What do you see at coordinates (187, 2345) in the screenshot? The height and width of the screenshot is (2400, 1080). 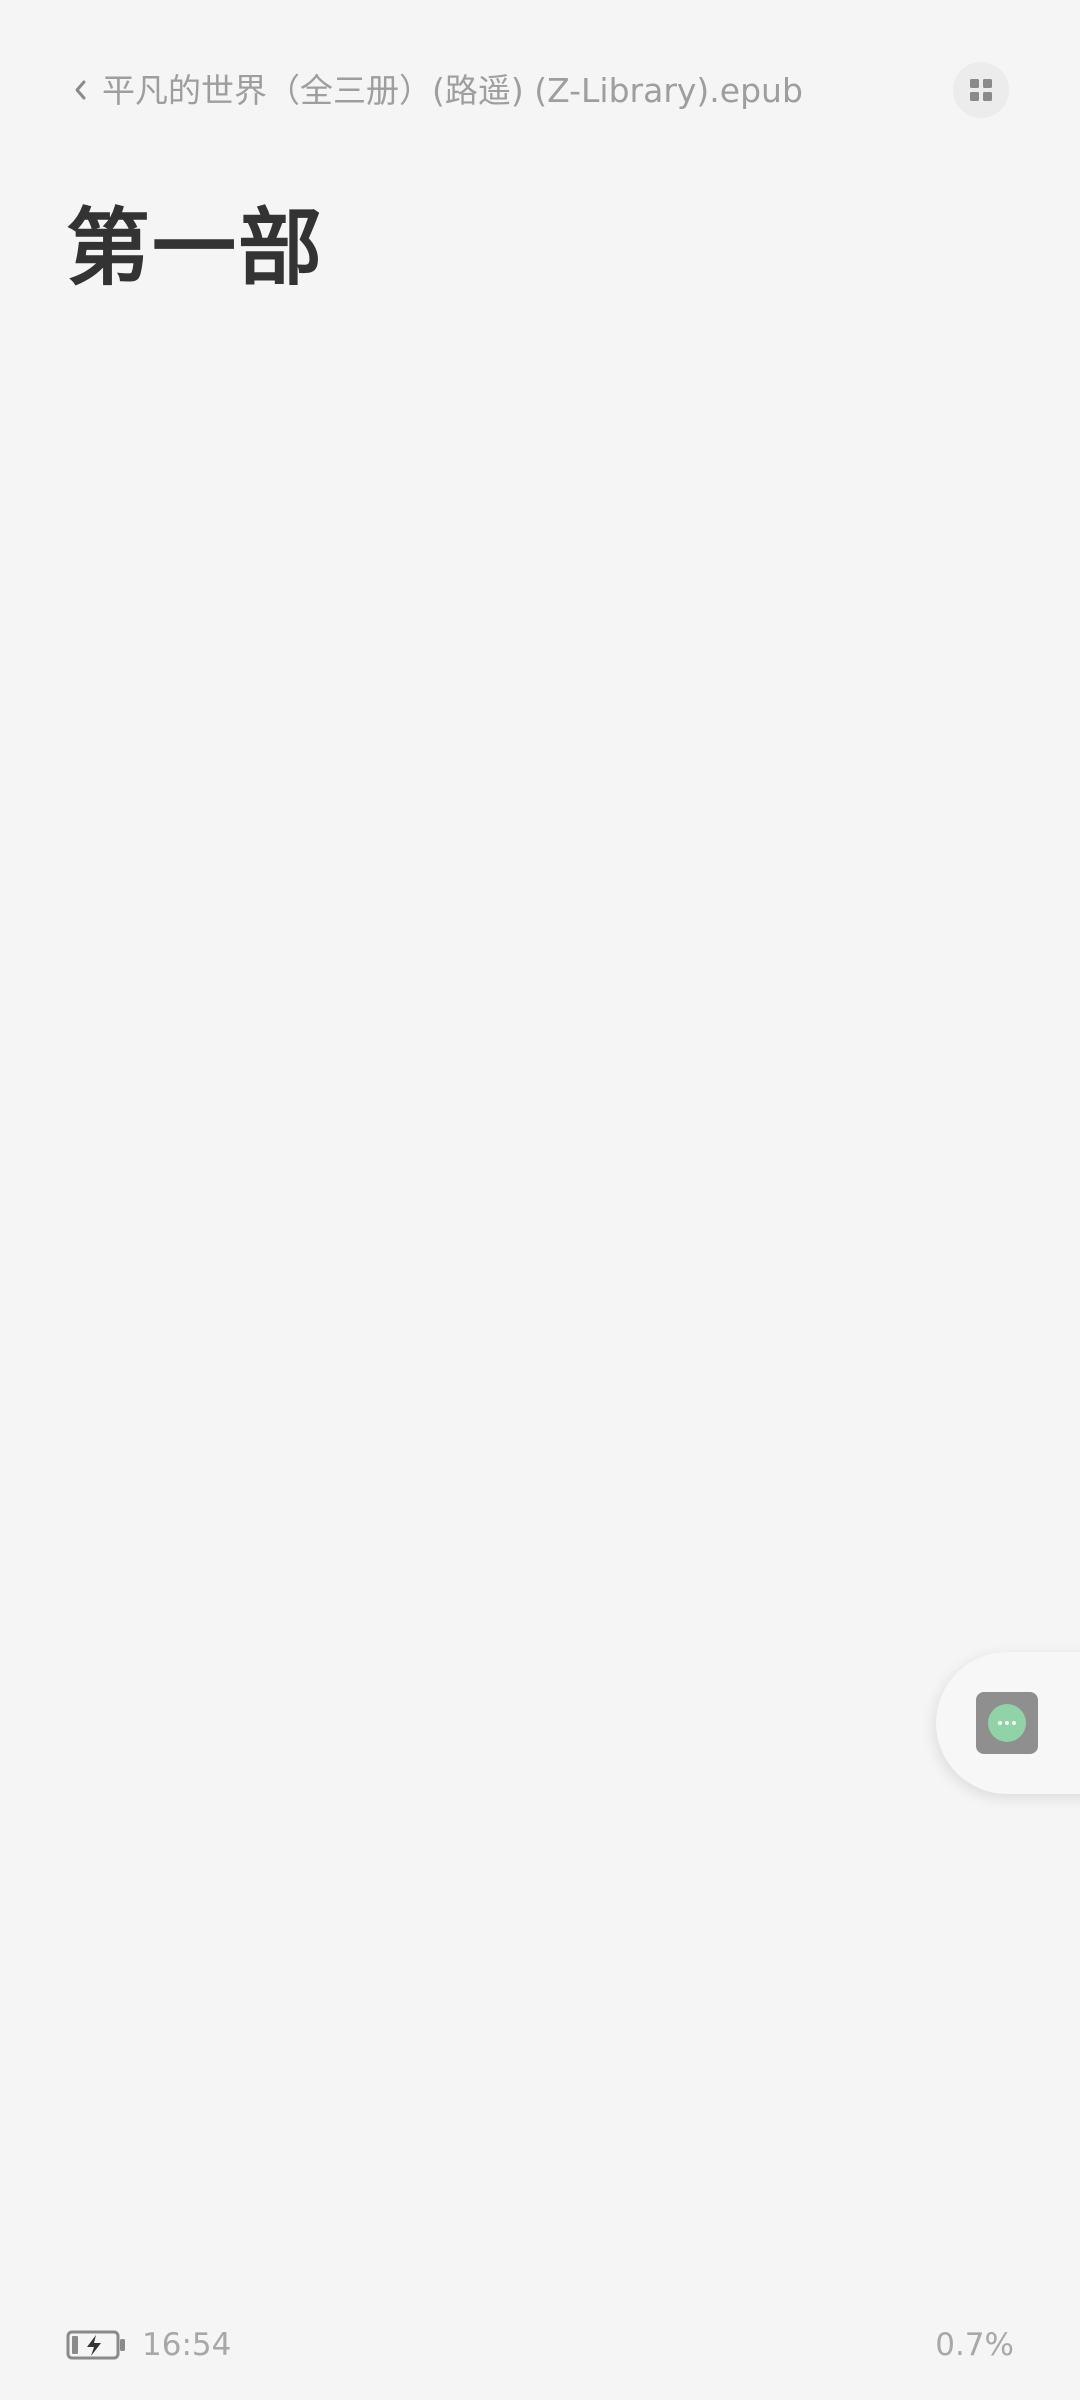 I see `clock-time: 16:54` at bounding box center [187, 2345].